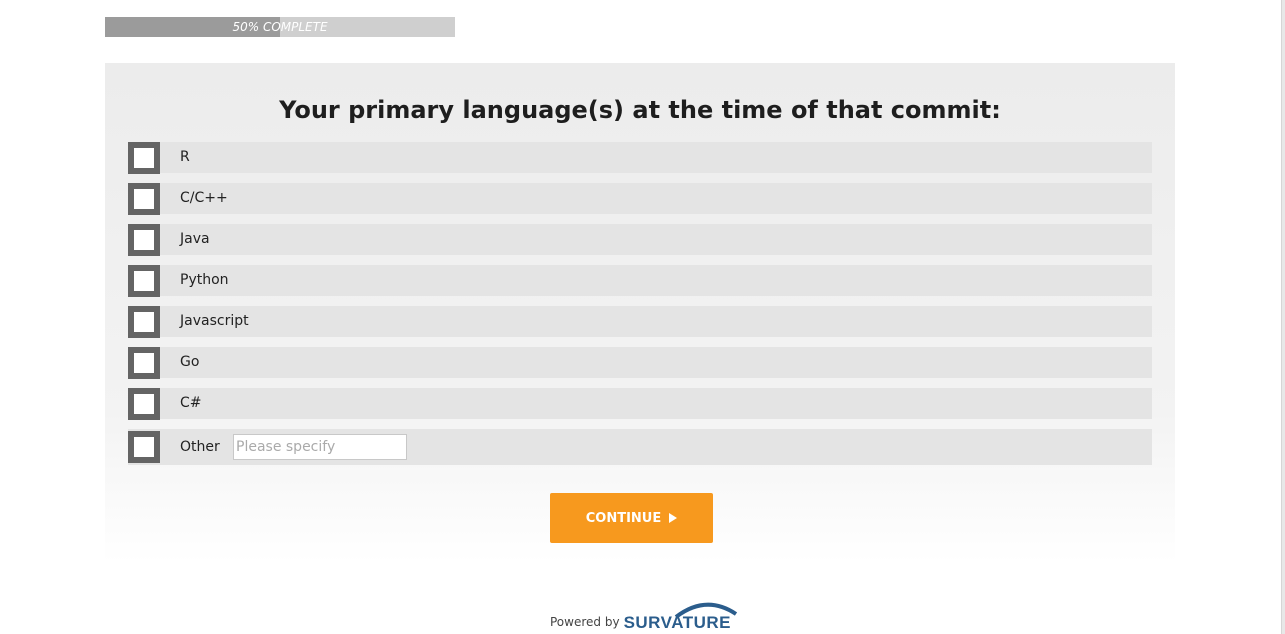 This screenshot has height=634, width=1285. What do you see at coordinates (585, 622) in the screenshot?
I see `powered-by-text: Powered by` at bounding box center [585, 622].